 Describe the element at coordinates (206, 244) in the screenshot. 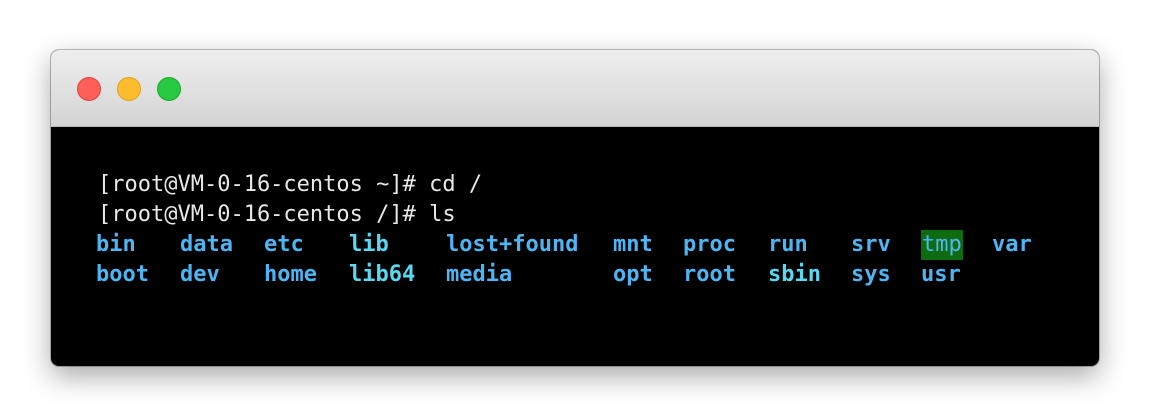

I see `dir-entry: data` at that location.